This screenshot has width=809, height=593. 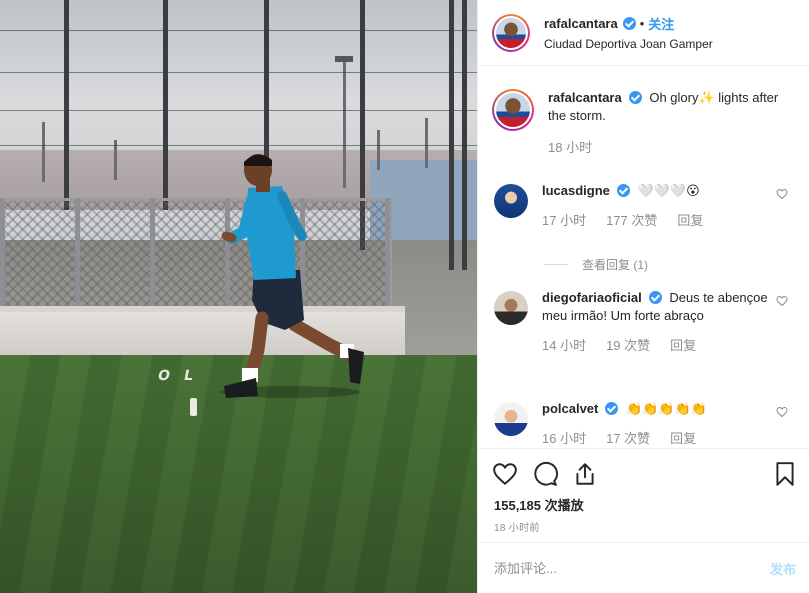 What do you see at coordinates (517, 526) in the screenshot?
I see `post-timestamp: 18 小时前` at bounding box center [517, 526].